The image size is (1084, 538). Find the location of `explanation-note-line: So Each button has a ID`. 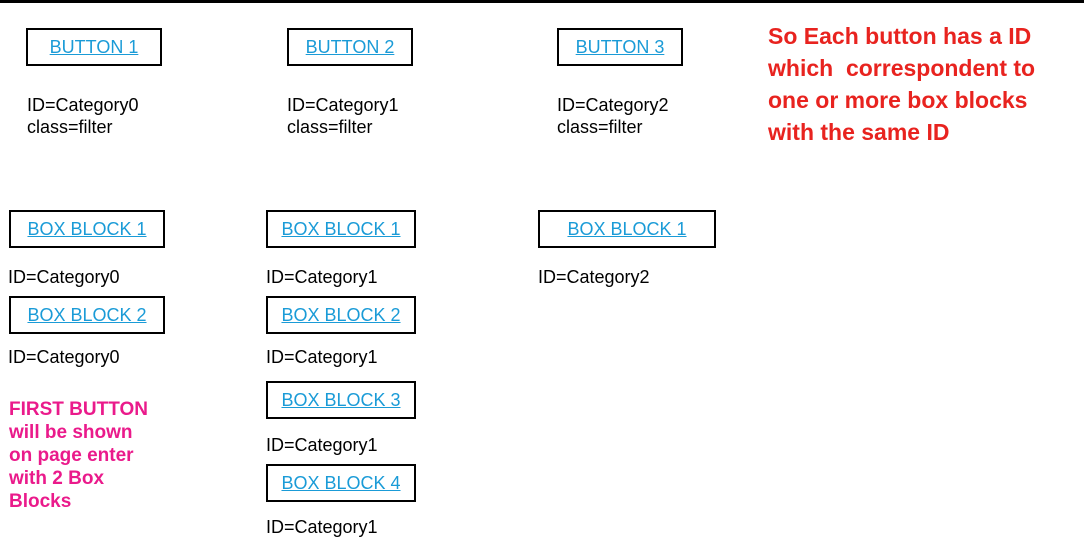

explanation-note-line: So Each button has a ID is located at coordinates (900, 36).